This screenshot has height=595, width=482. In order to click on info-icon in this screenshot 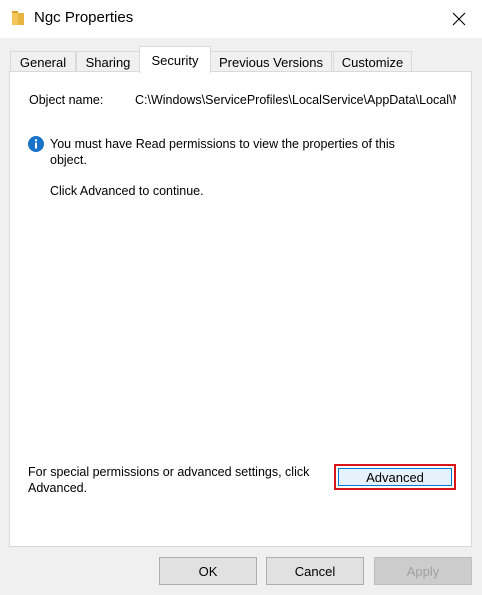, I will do `click(36, 144)`.